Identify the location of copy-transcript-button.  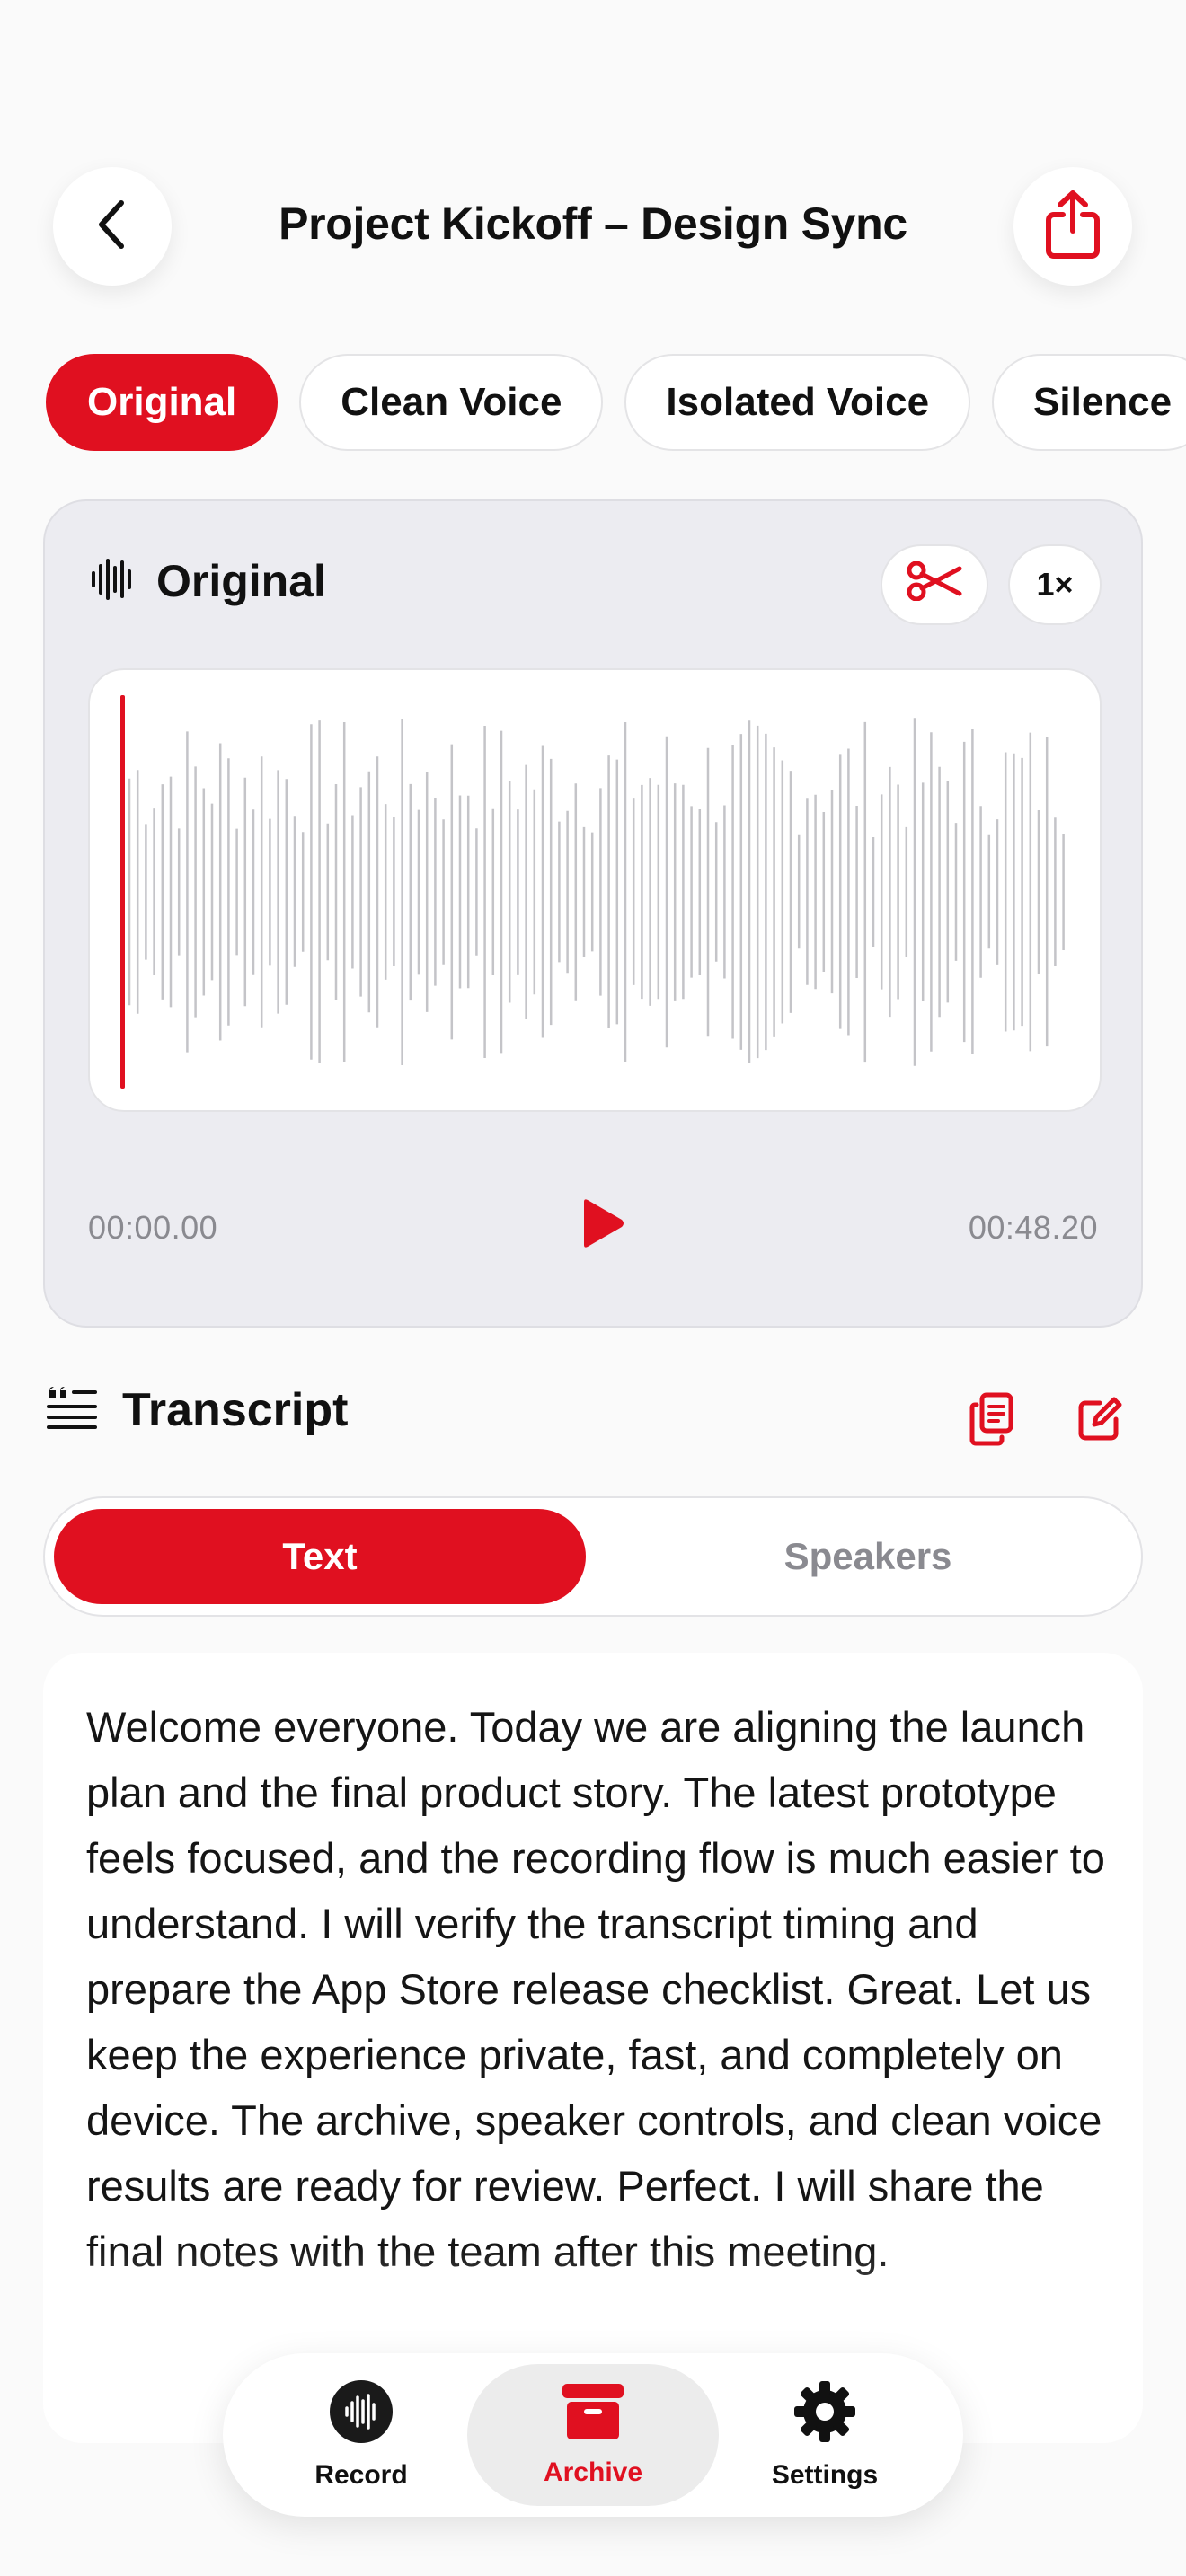
(992, 1421).